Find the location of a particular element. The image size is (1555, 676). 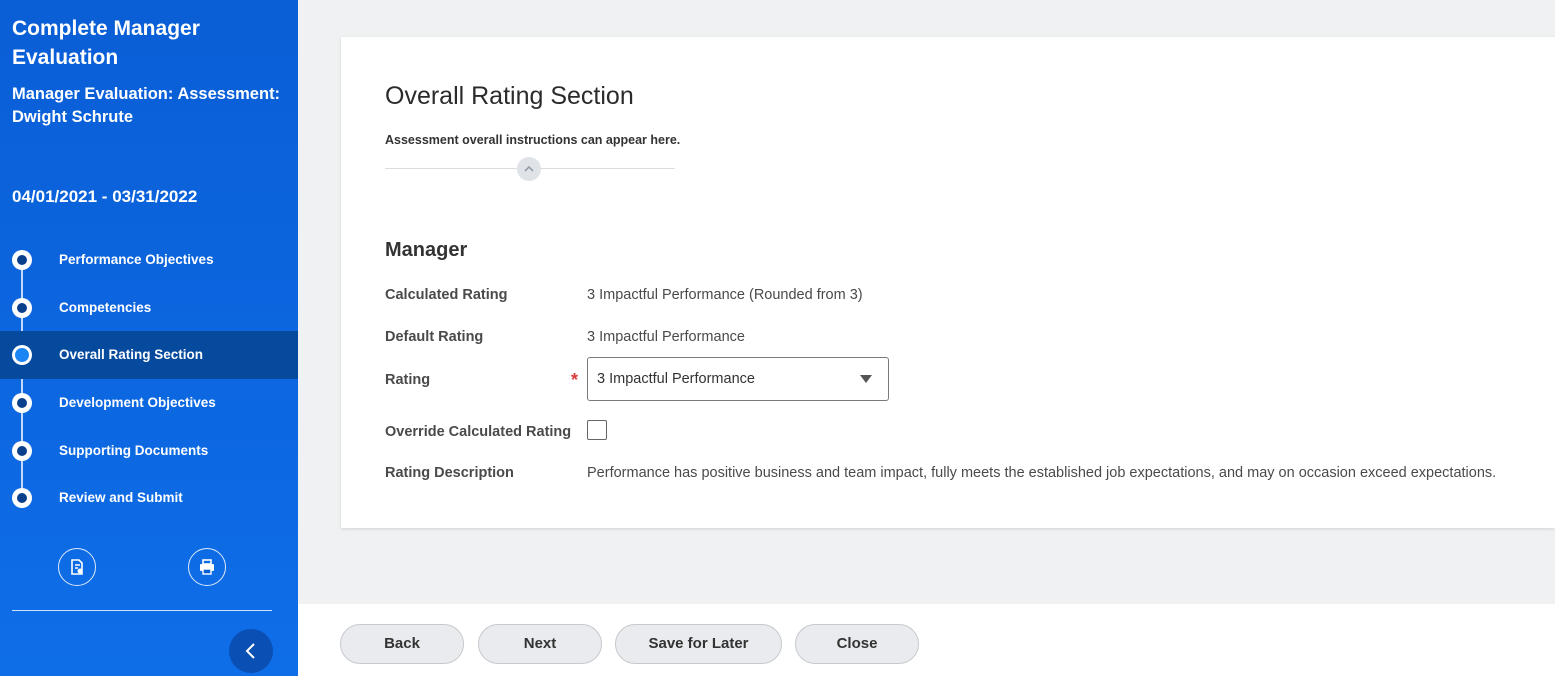

document-attach-icon is located at coordinates (77, 567).